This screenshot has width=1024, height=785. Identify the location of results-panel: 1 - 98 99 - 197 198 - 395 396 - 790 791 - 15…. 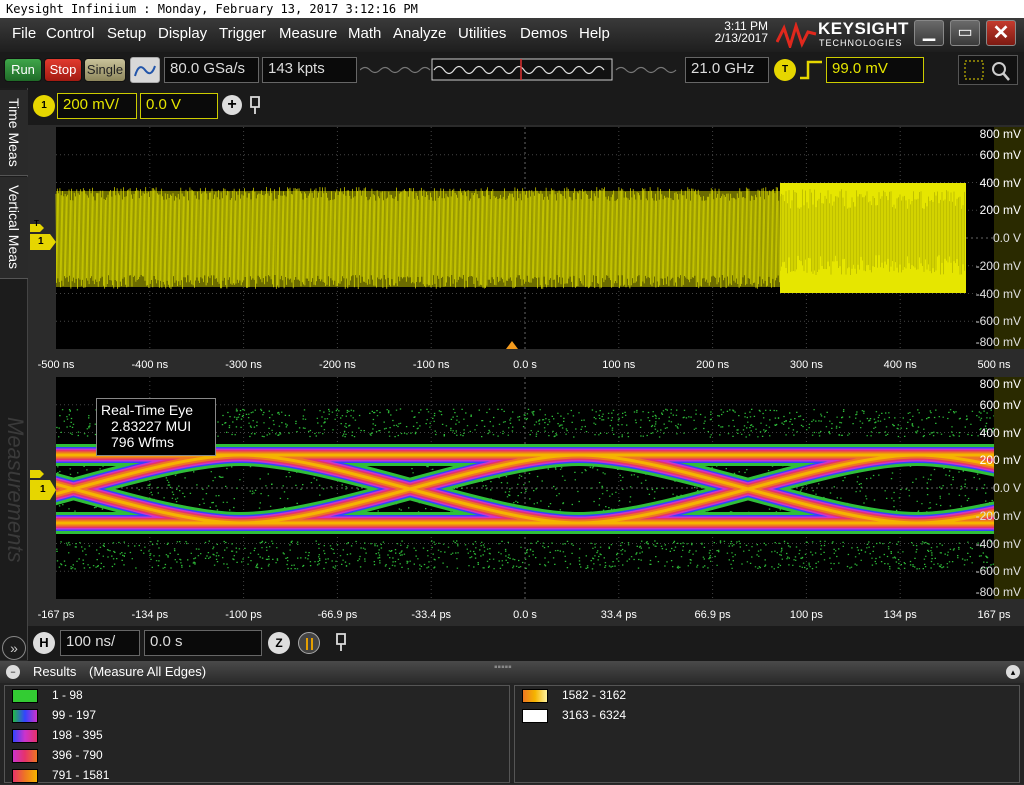
(512, 733).